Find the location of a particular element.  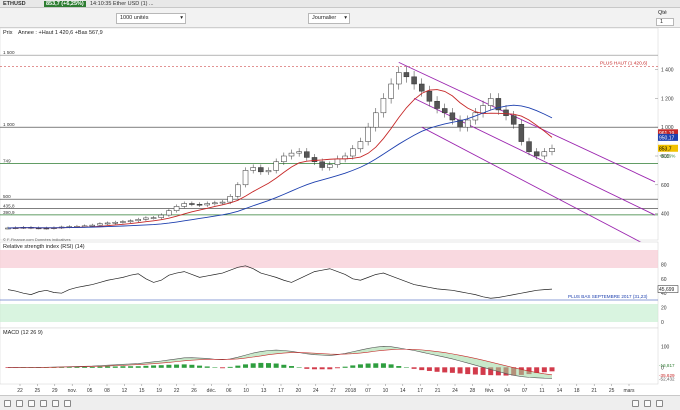

x-tick-label: 25 is located at coordinates (612, 391).